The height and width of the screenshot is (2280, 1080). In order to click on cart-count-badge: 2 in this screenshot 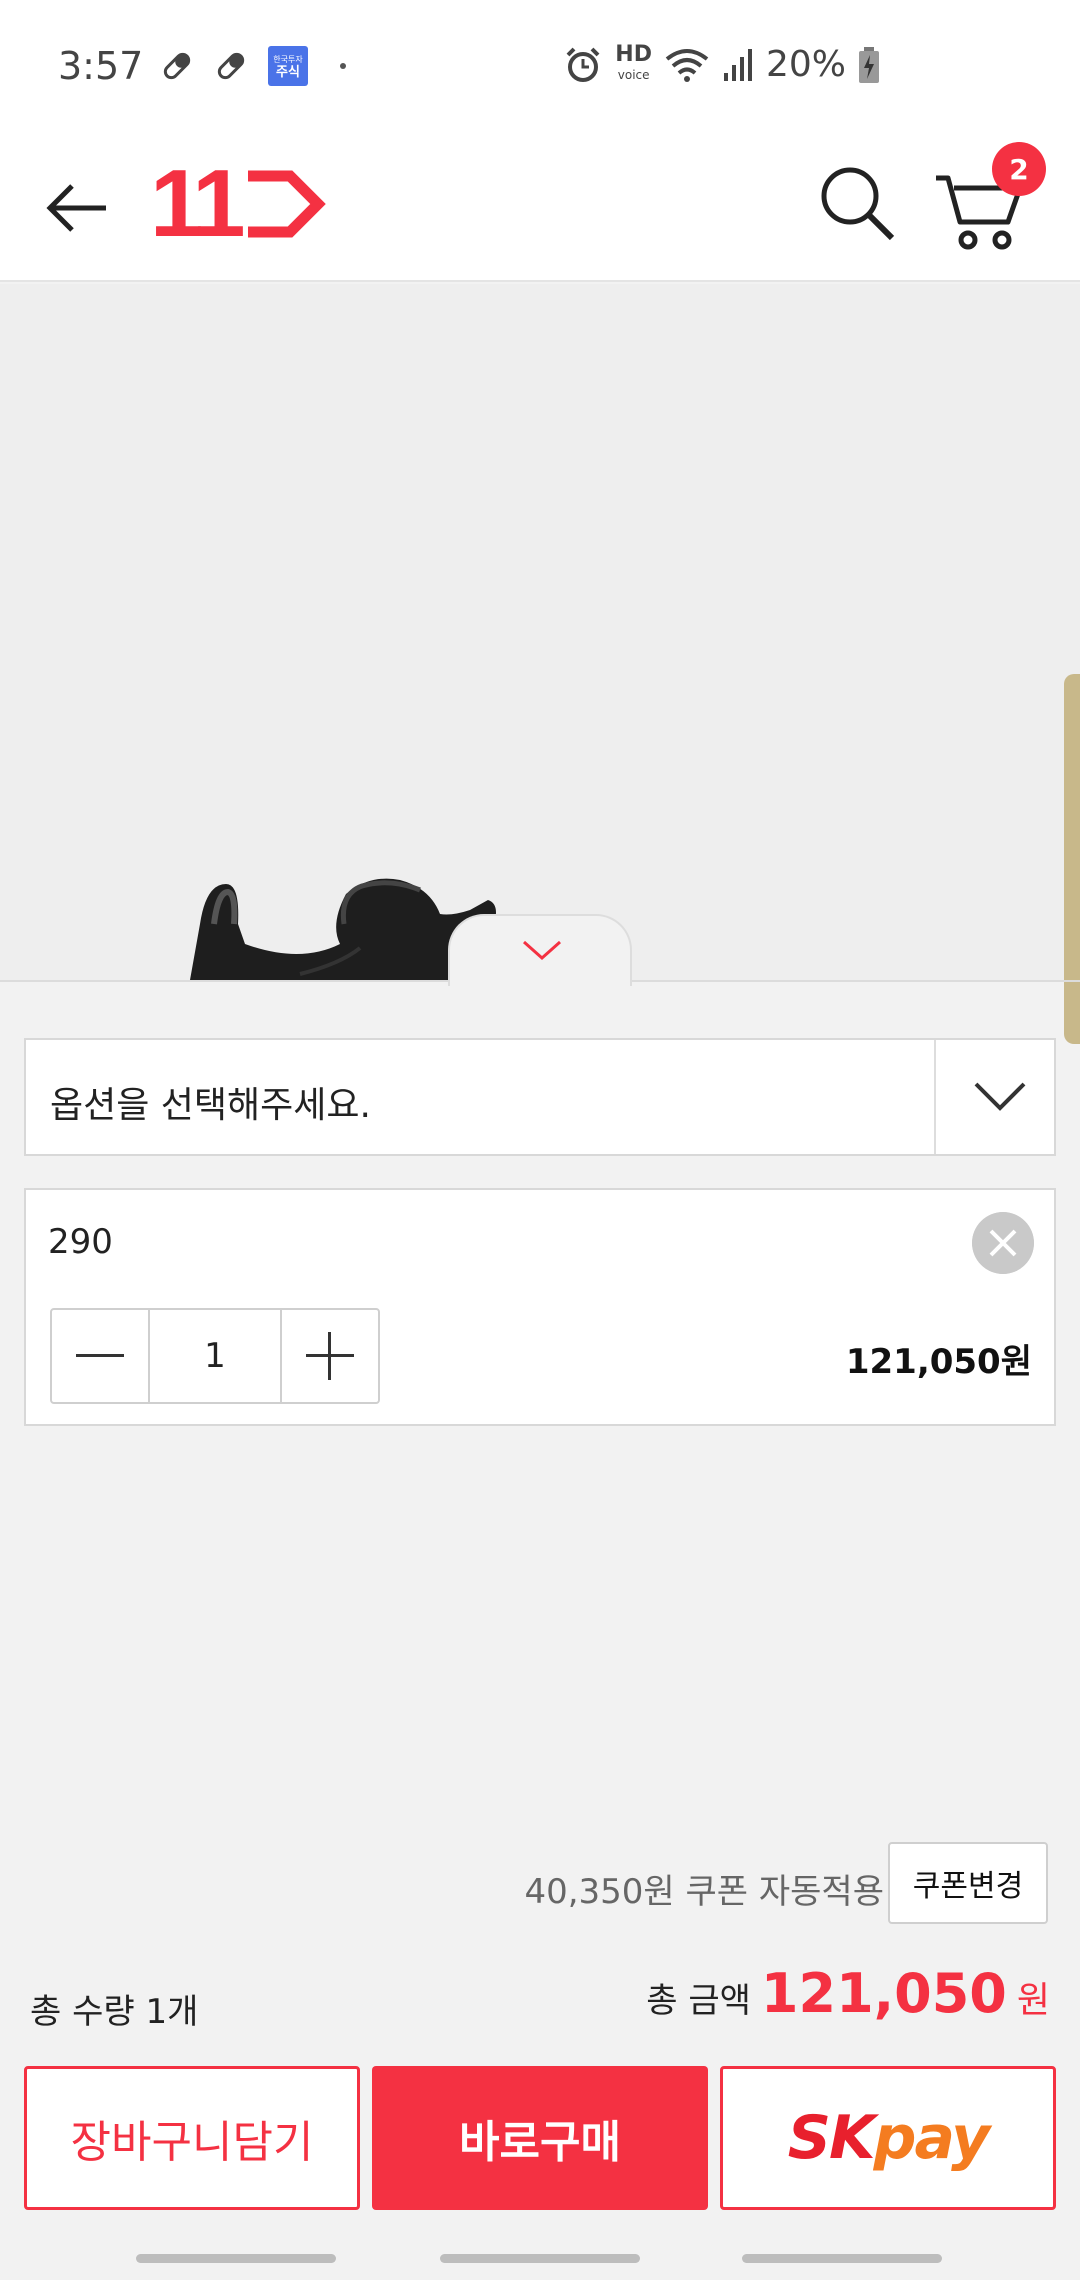, I will do `click(1019, 169)`.